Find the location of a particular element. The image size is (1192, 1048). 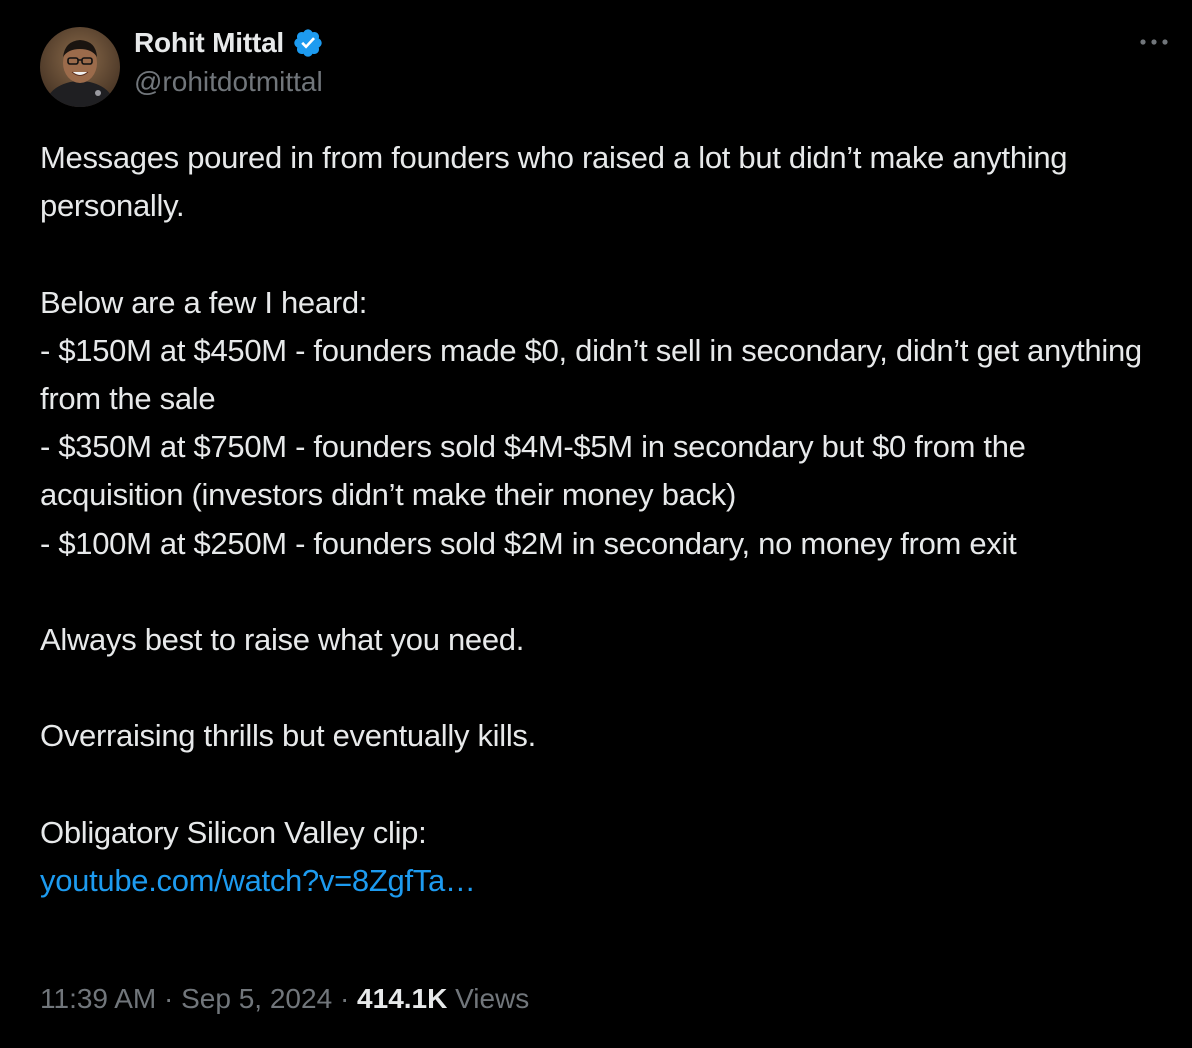

tweet-date: Sep 5, 2024 is located at coordinates (256, 998).